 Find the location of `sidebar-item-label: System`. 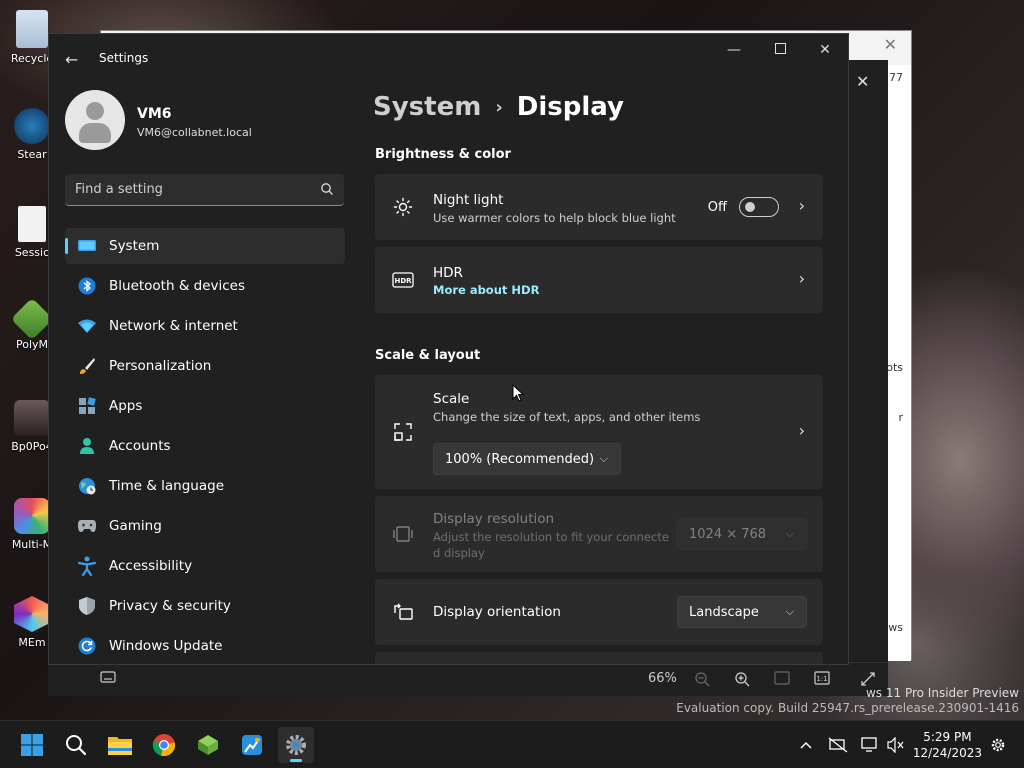

sidebar-item-label: System is located at coordinates (134, 246).